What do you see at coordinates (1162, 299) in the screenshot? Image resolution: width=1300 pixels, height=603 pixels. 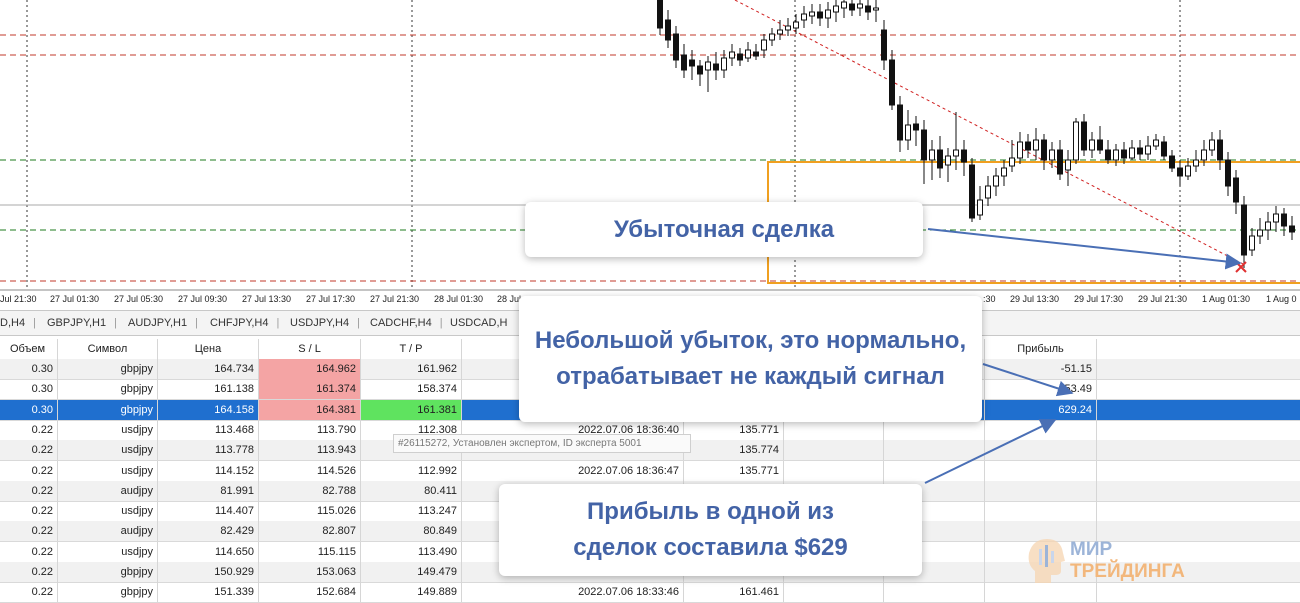 I see `time-label: 29 Jul 21:30` at bounding box center [1162, 299].